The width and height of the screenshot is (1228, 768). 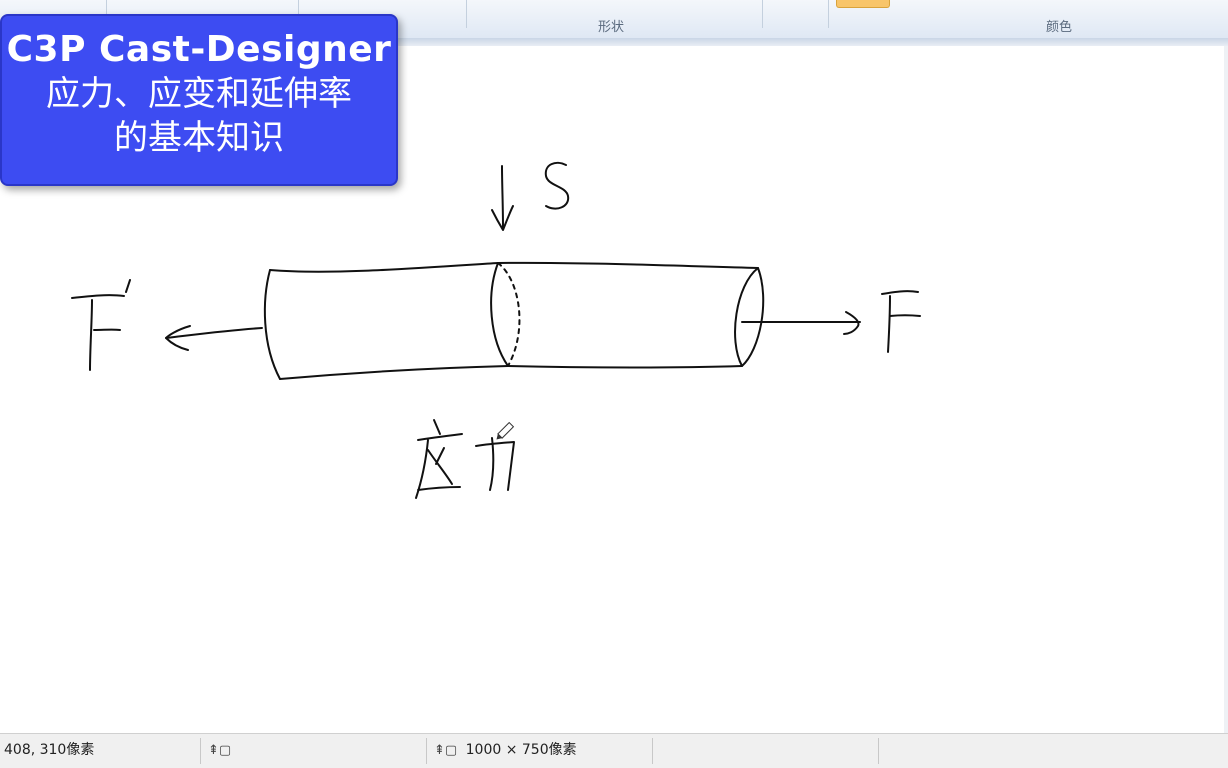 I want to click on image-size-readout: 1000 × 750像素, so click(x=521, y=750).